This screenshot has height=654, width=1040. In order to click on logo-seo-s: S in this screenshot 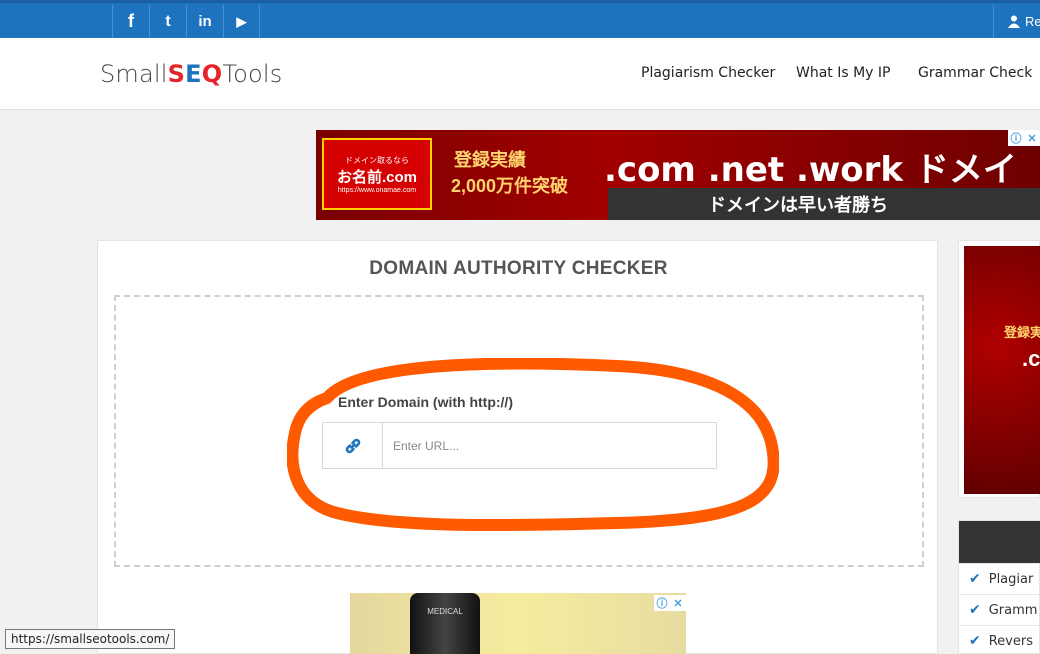, I will do `click(176, 74)`.